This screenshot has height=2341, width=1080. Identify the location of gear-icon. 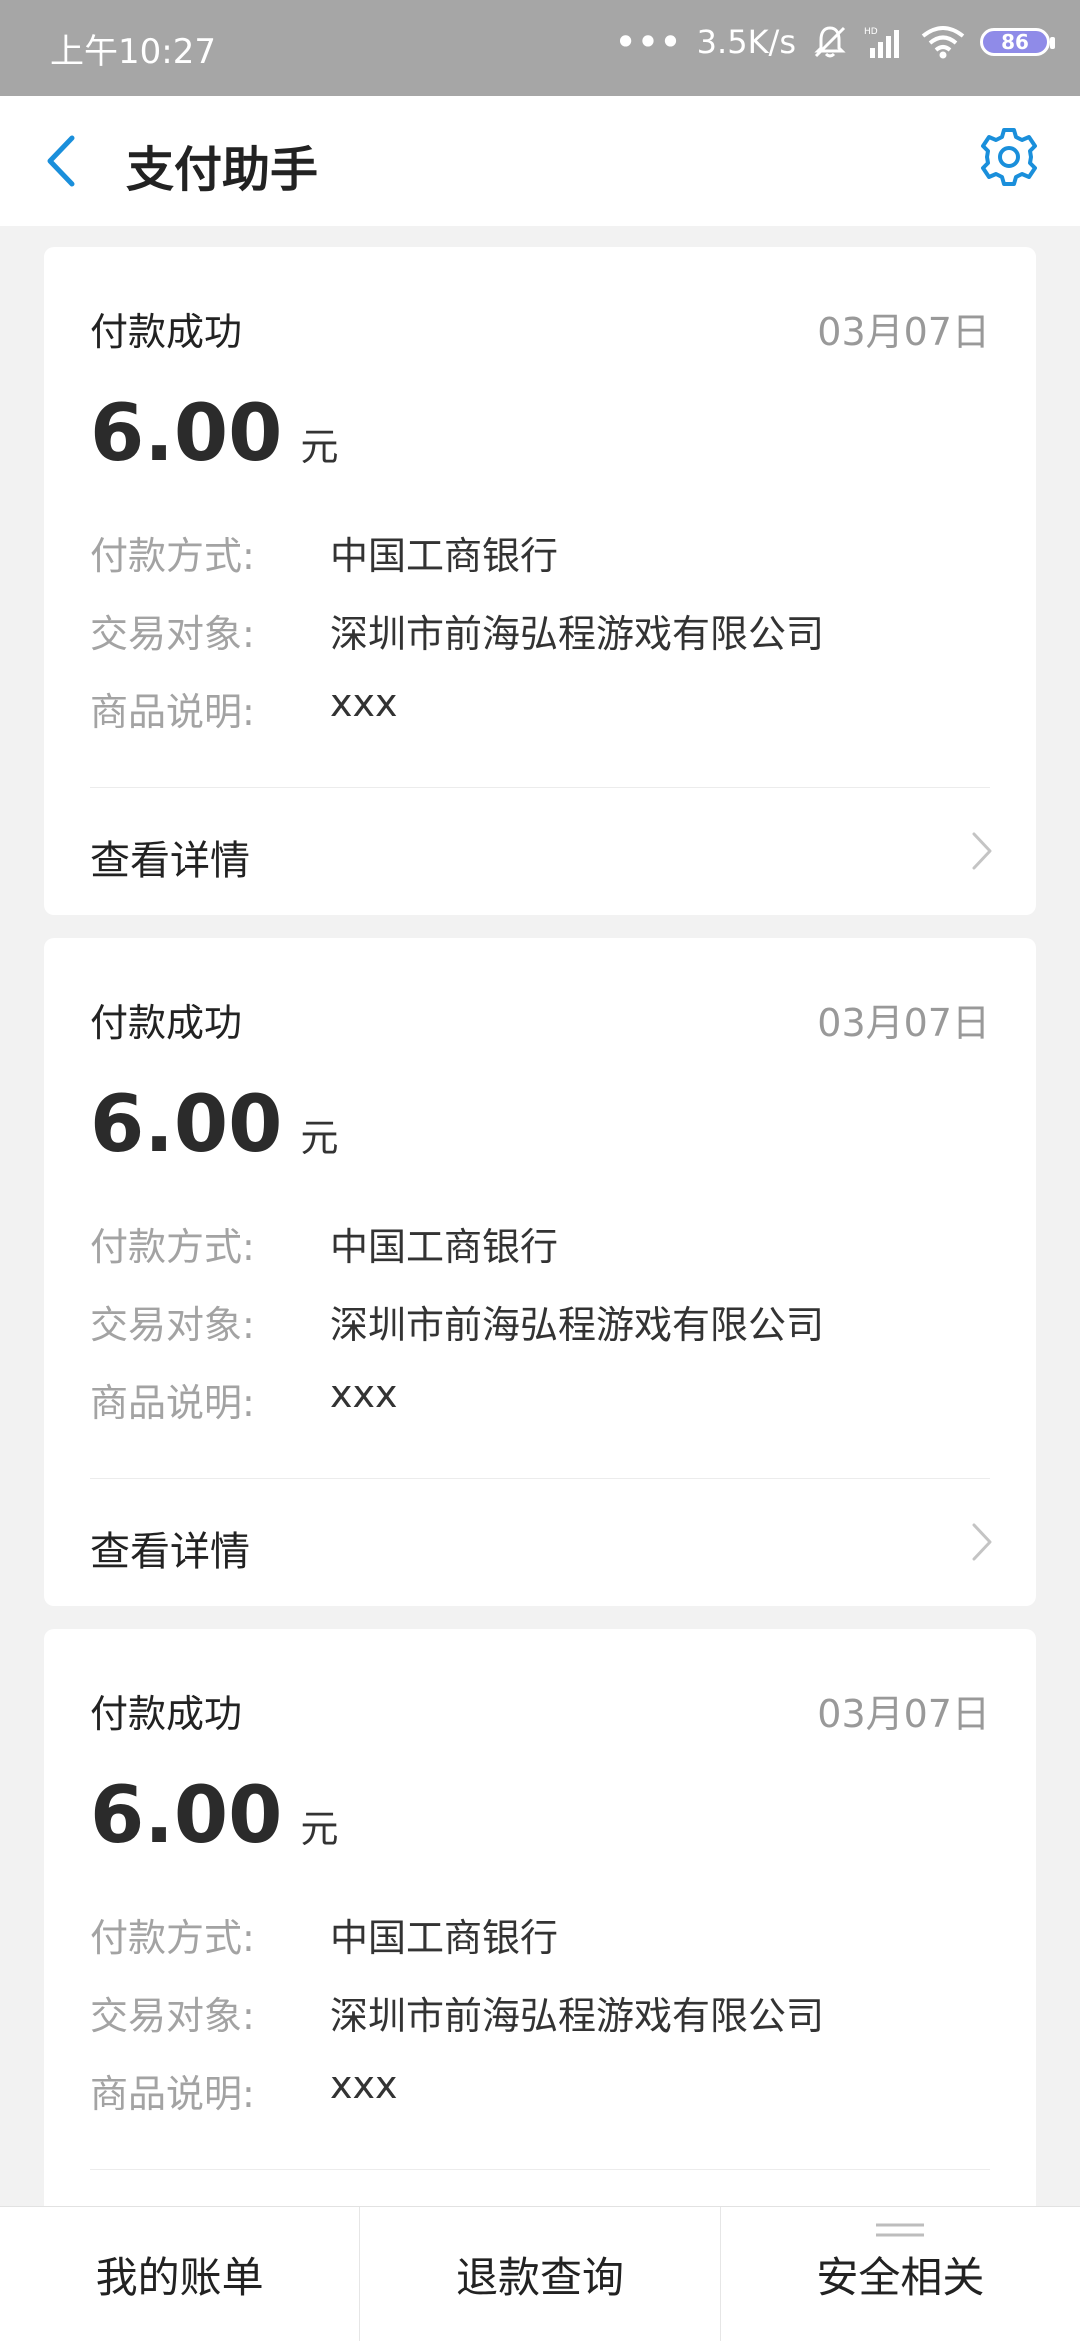
(1009, 157).